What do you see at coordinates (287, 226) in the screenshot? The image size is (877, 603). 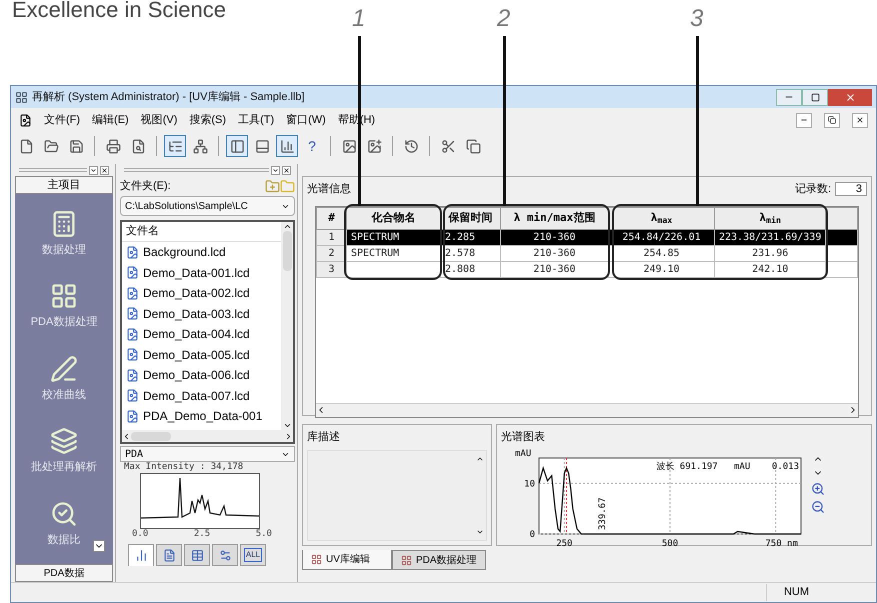 I see `scroll-up-icon` at bounding box center [287, 226].